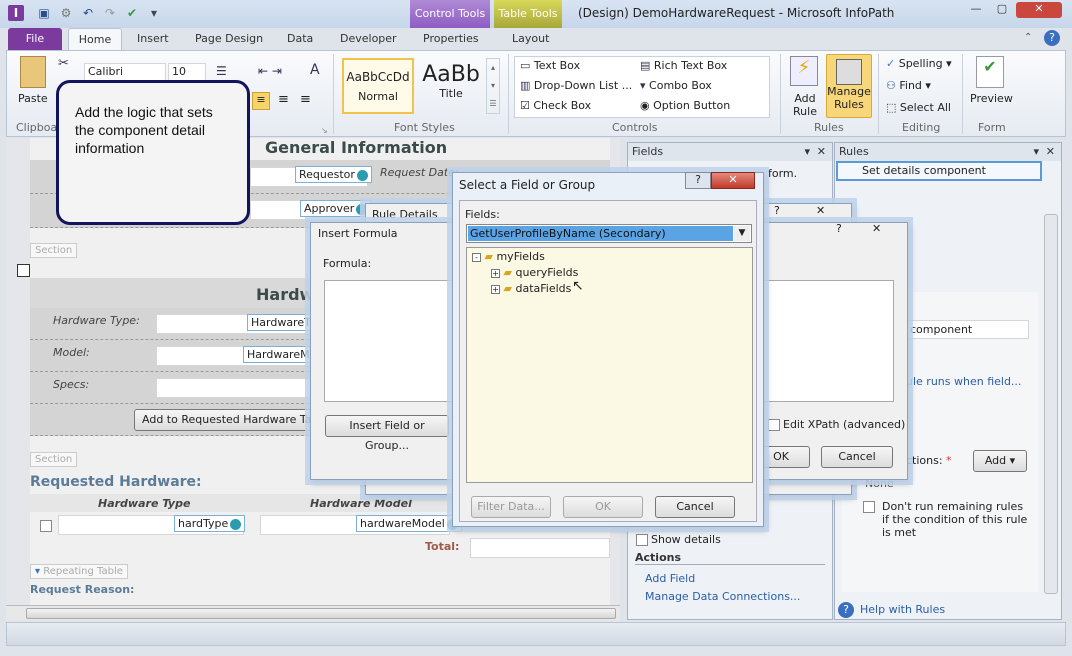 The image size is (1072, 656). I want to click on add-action-button: Add ▾, so click(1000, 461).